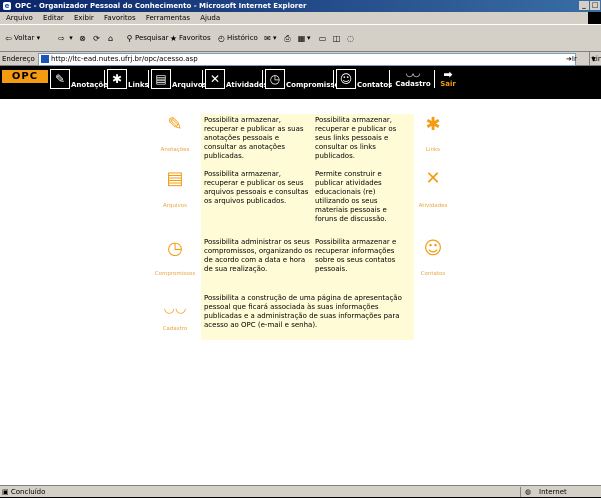 Image resolution: width=601 pixels, height=498 pixels. What do you see at coordinates (128, 80) in the screenshot?
I see `nav-links: ✱ Links` at bounding box center [128, 80].